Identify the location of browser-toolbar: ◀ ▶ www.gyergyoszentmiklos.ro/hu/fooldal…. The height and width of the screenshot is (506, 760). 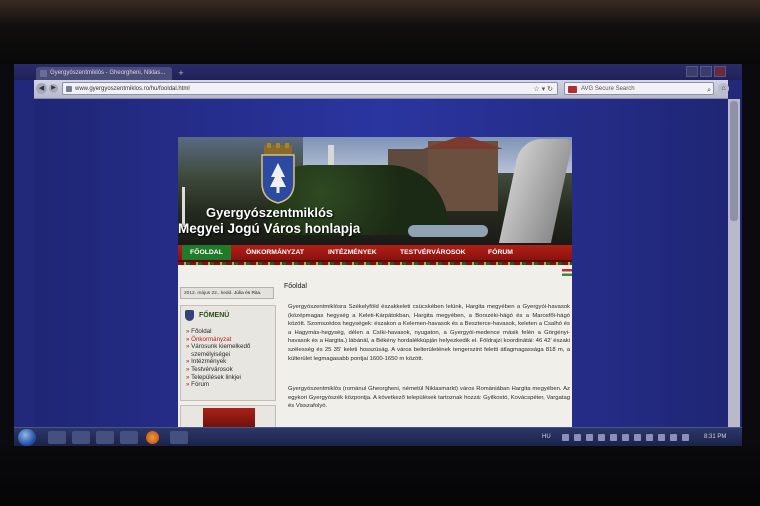
(381, 89).